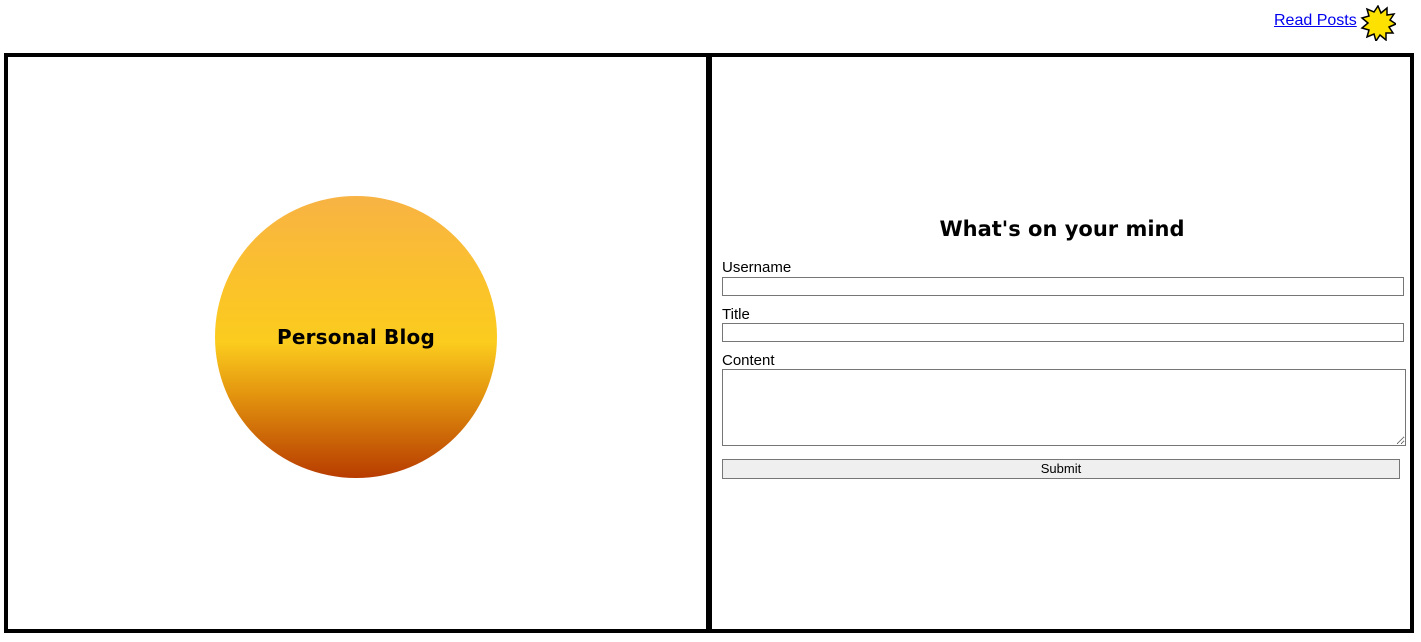 The image size is (1421, 642). What do you see at coordinates (710, 24) in the screenshot?
I see `top-bar: Read Posts` at bounding box center [710, 24].